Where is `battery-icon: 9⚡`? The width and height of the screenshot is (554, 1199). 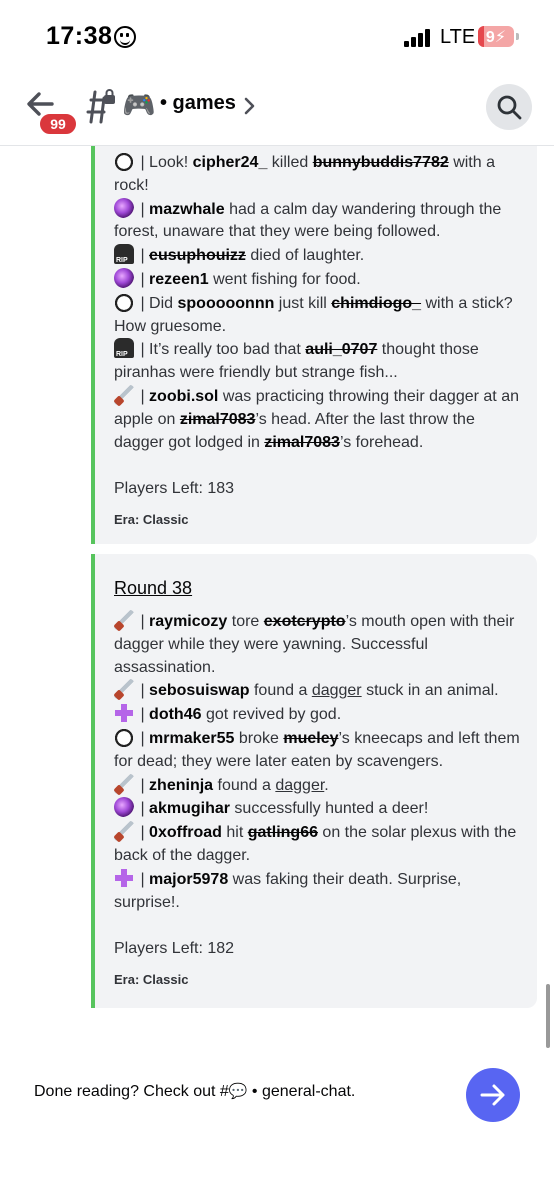 battery-icon: 9⚡ is located at coordinates (496, 36).